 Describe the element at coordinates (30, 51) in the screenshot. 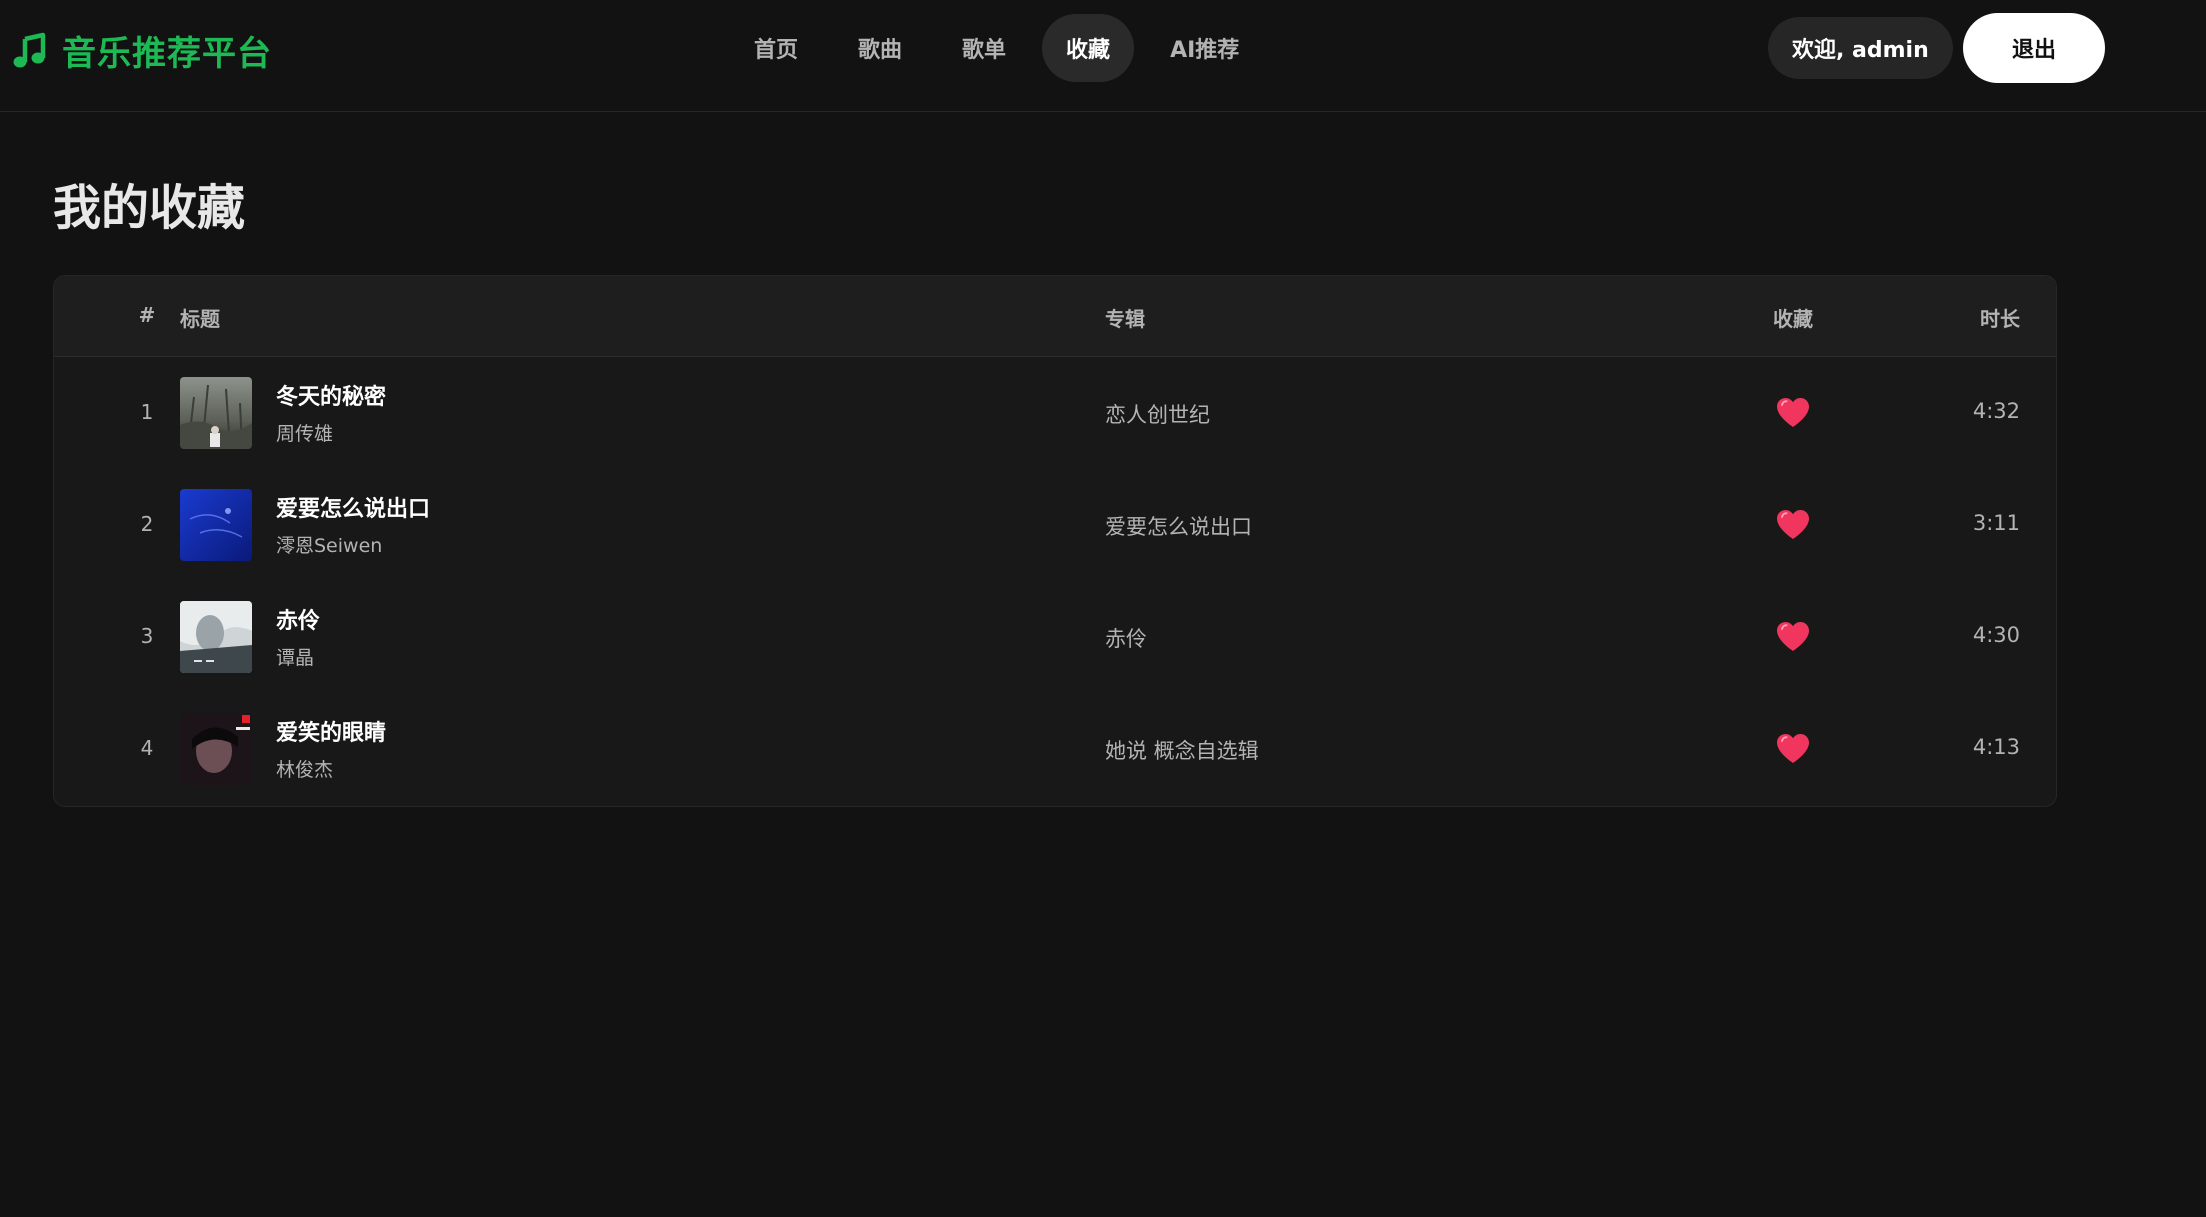

I see `music-note-icon` at that location.